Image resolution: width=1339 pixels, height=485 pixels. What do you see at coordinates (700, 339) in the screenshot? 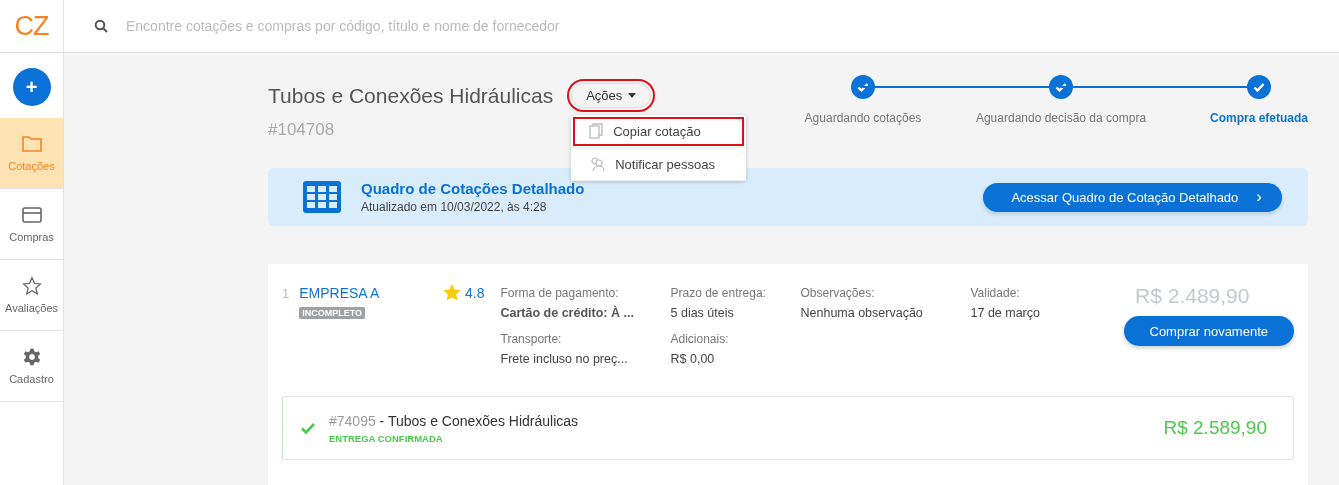
I see `field-label: Adicionais:` at bounding box center [700, 339].